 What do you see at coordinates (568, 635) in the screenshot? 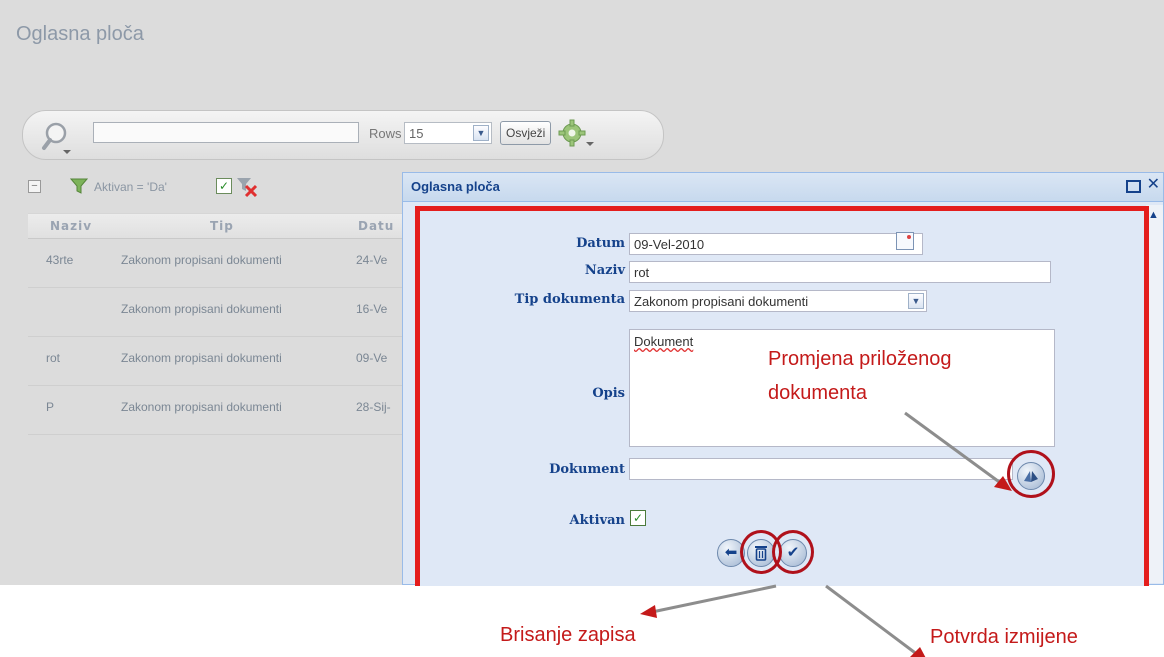
I see `annotation-delete: Brisanje zapisa` at bounding box center [568, 635].